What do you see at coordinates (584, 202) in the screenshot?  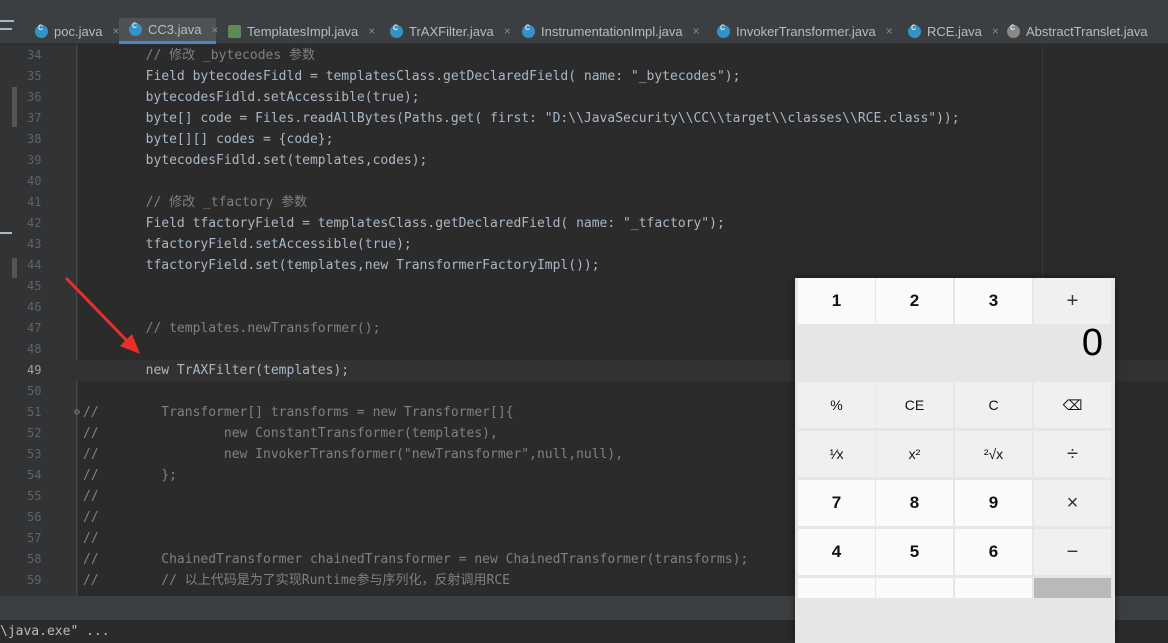 I see `code-line: 41 // 修改 _tfactory 参数` at bounding box center [584, 202].